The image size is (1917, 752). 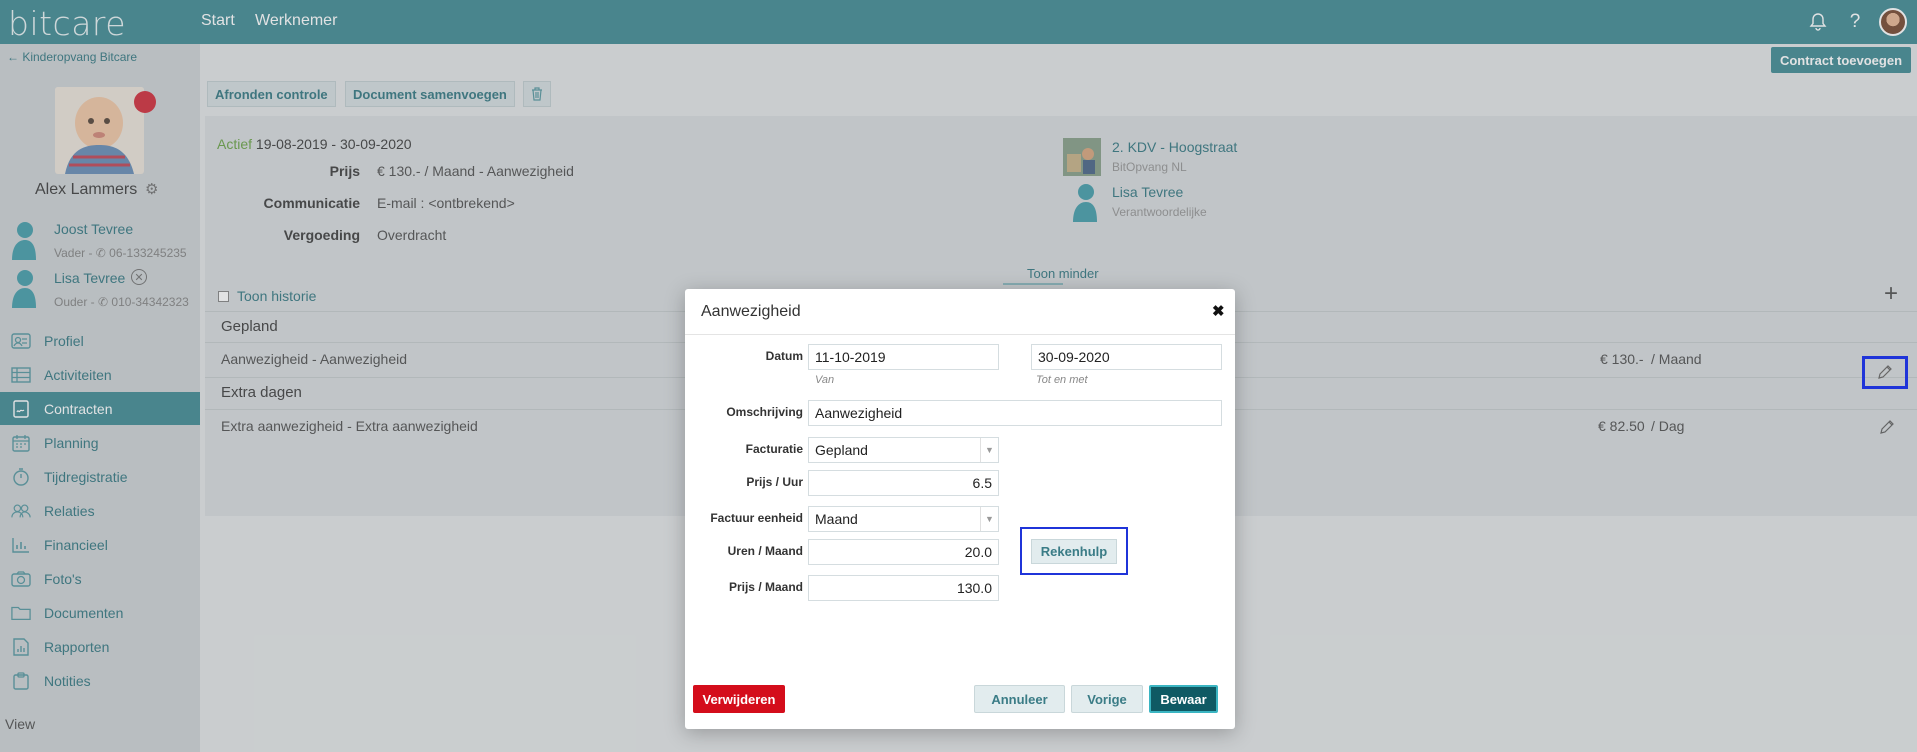 I want to click on prijs-uur-label: Prijs / Uur, so click(x=774, y=482).